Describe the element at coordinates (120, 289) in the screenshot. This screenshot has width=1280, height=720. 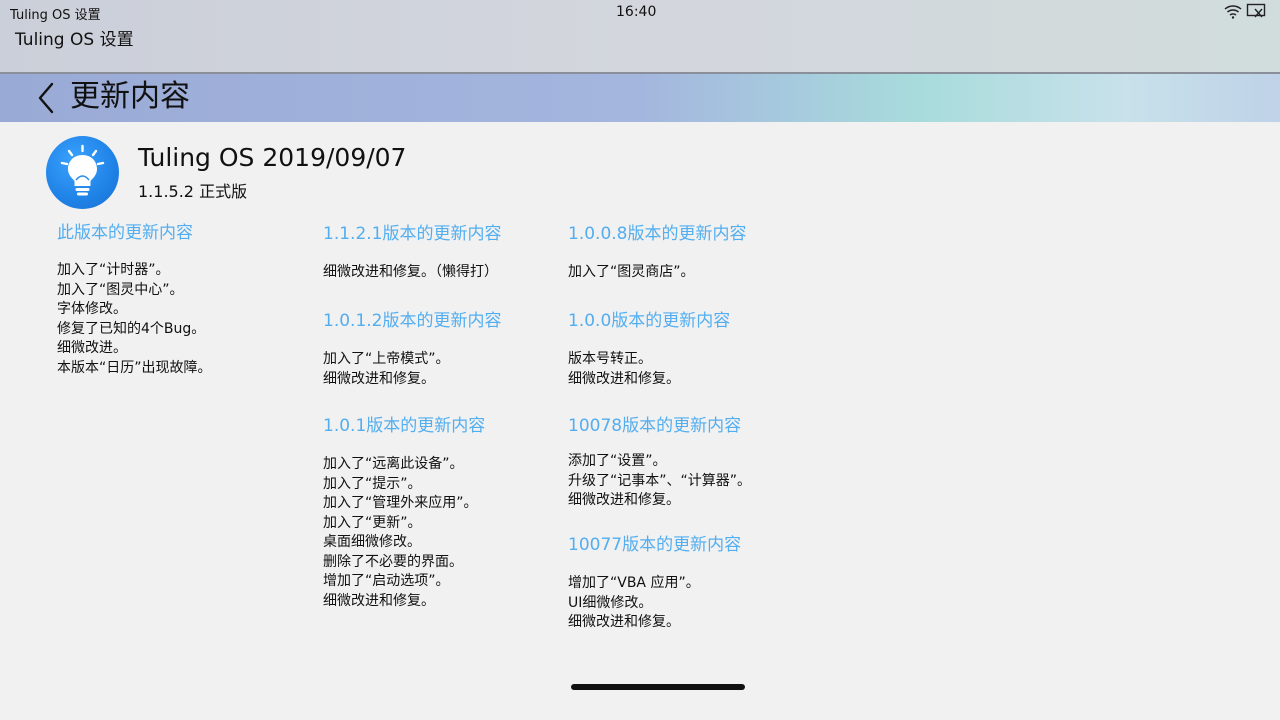
I see `list-item: 加入了“图灵中心”。` at that location.